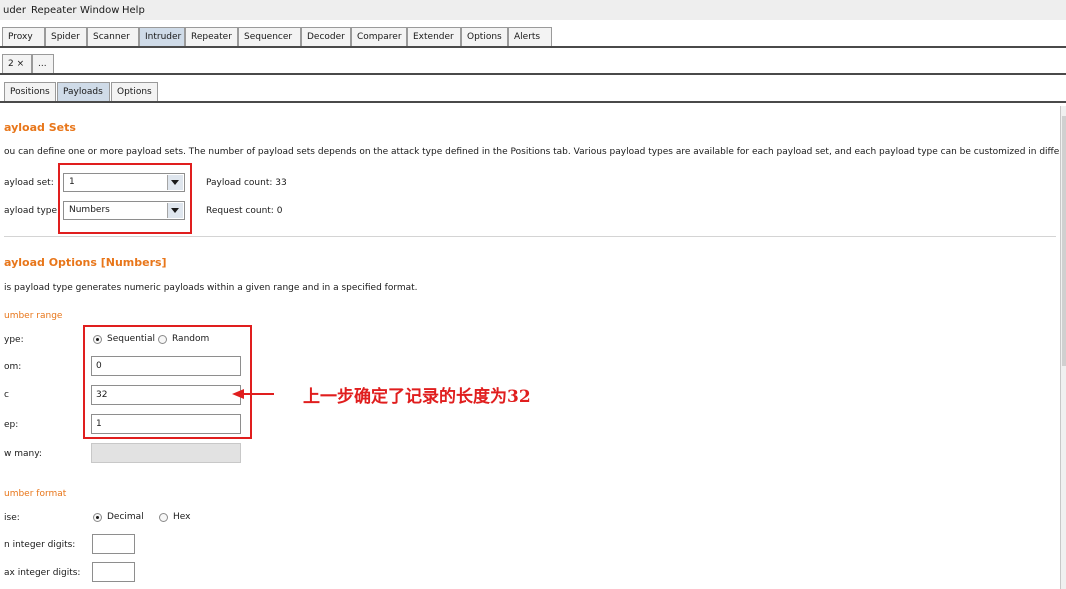 Image resolution: width=1066 pixels, height=589 pixels. What do you see at coordinates (125, 517) in the screenshot?
I see `decimal-label: Decimal` at bounding box center [125, 517].